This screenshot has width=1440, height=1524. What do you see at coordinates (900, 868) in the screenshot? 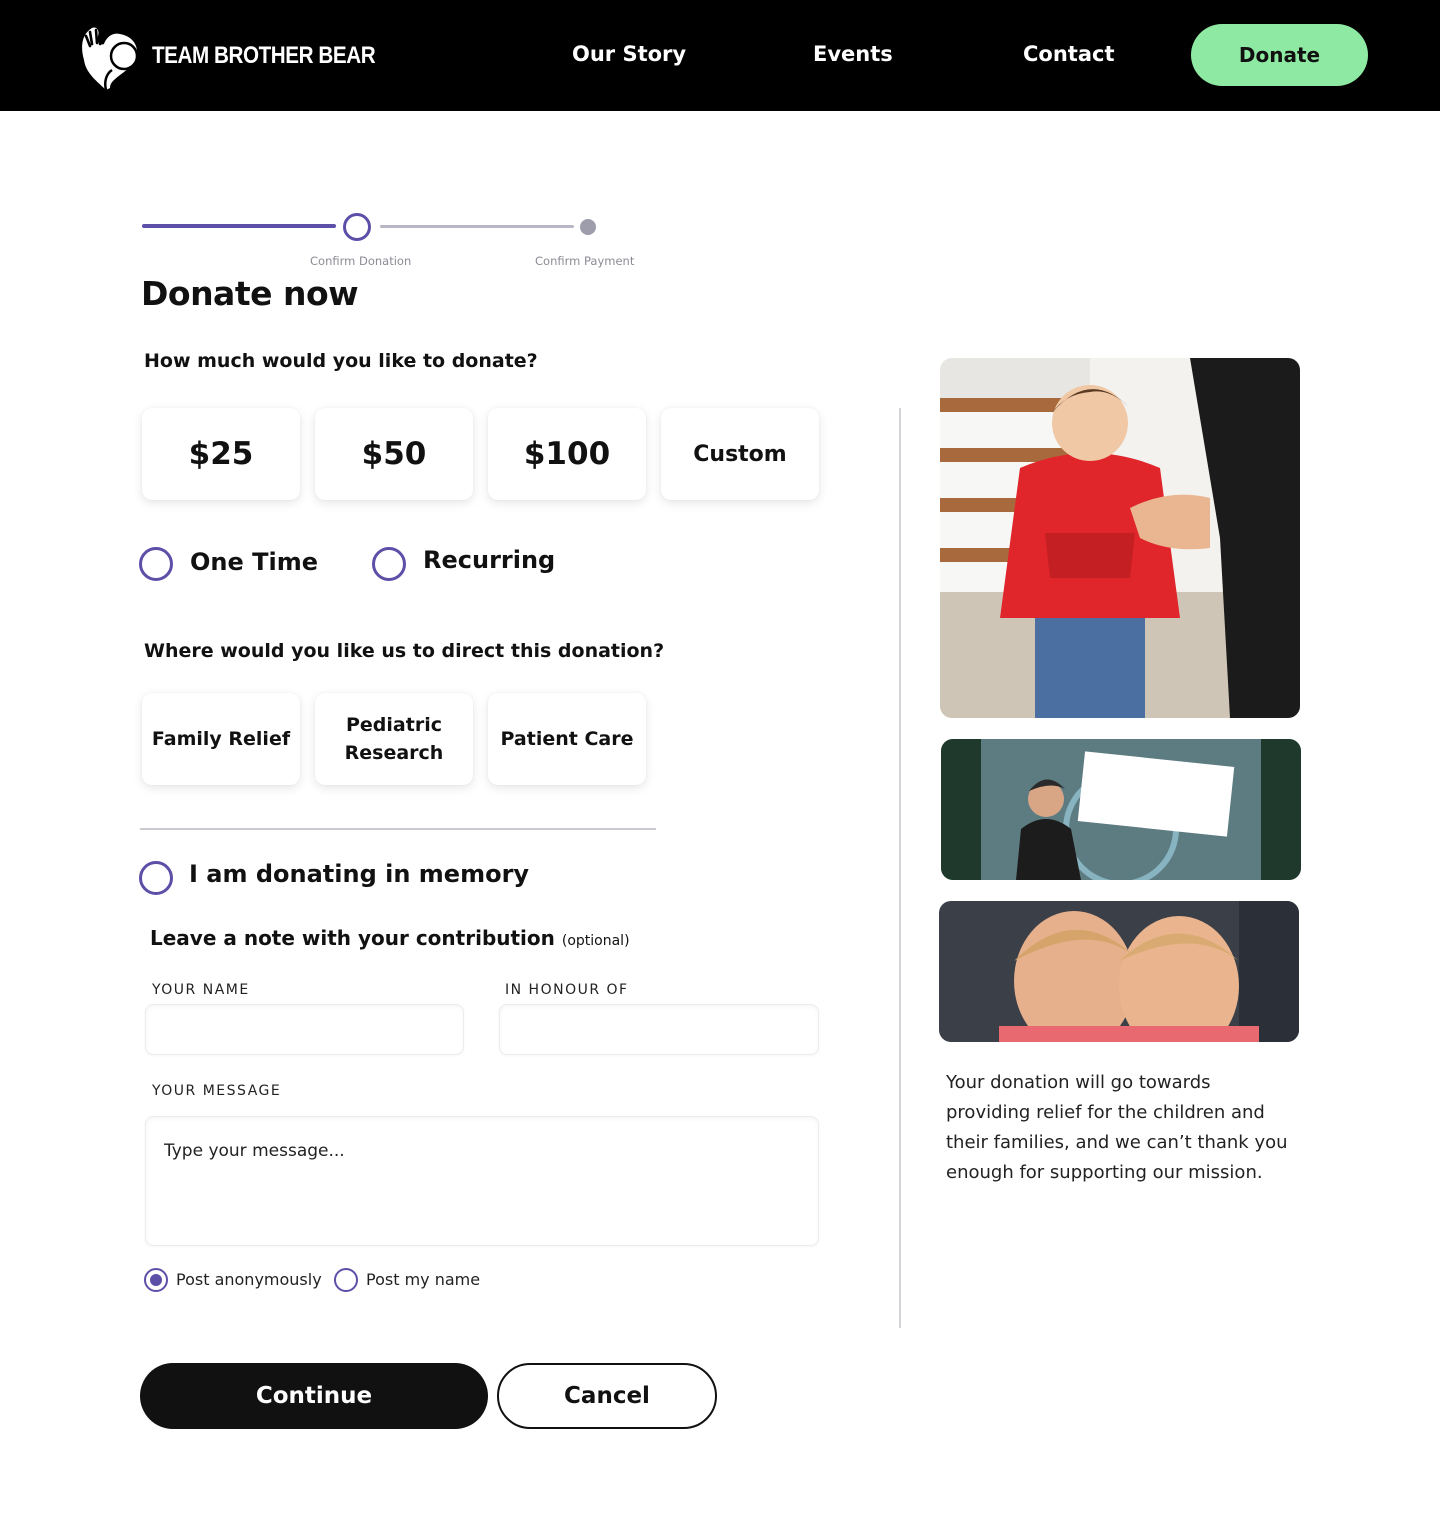
I see `column-divider` at bounding box center [900, 868].